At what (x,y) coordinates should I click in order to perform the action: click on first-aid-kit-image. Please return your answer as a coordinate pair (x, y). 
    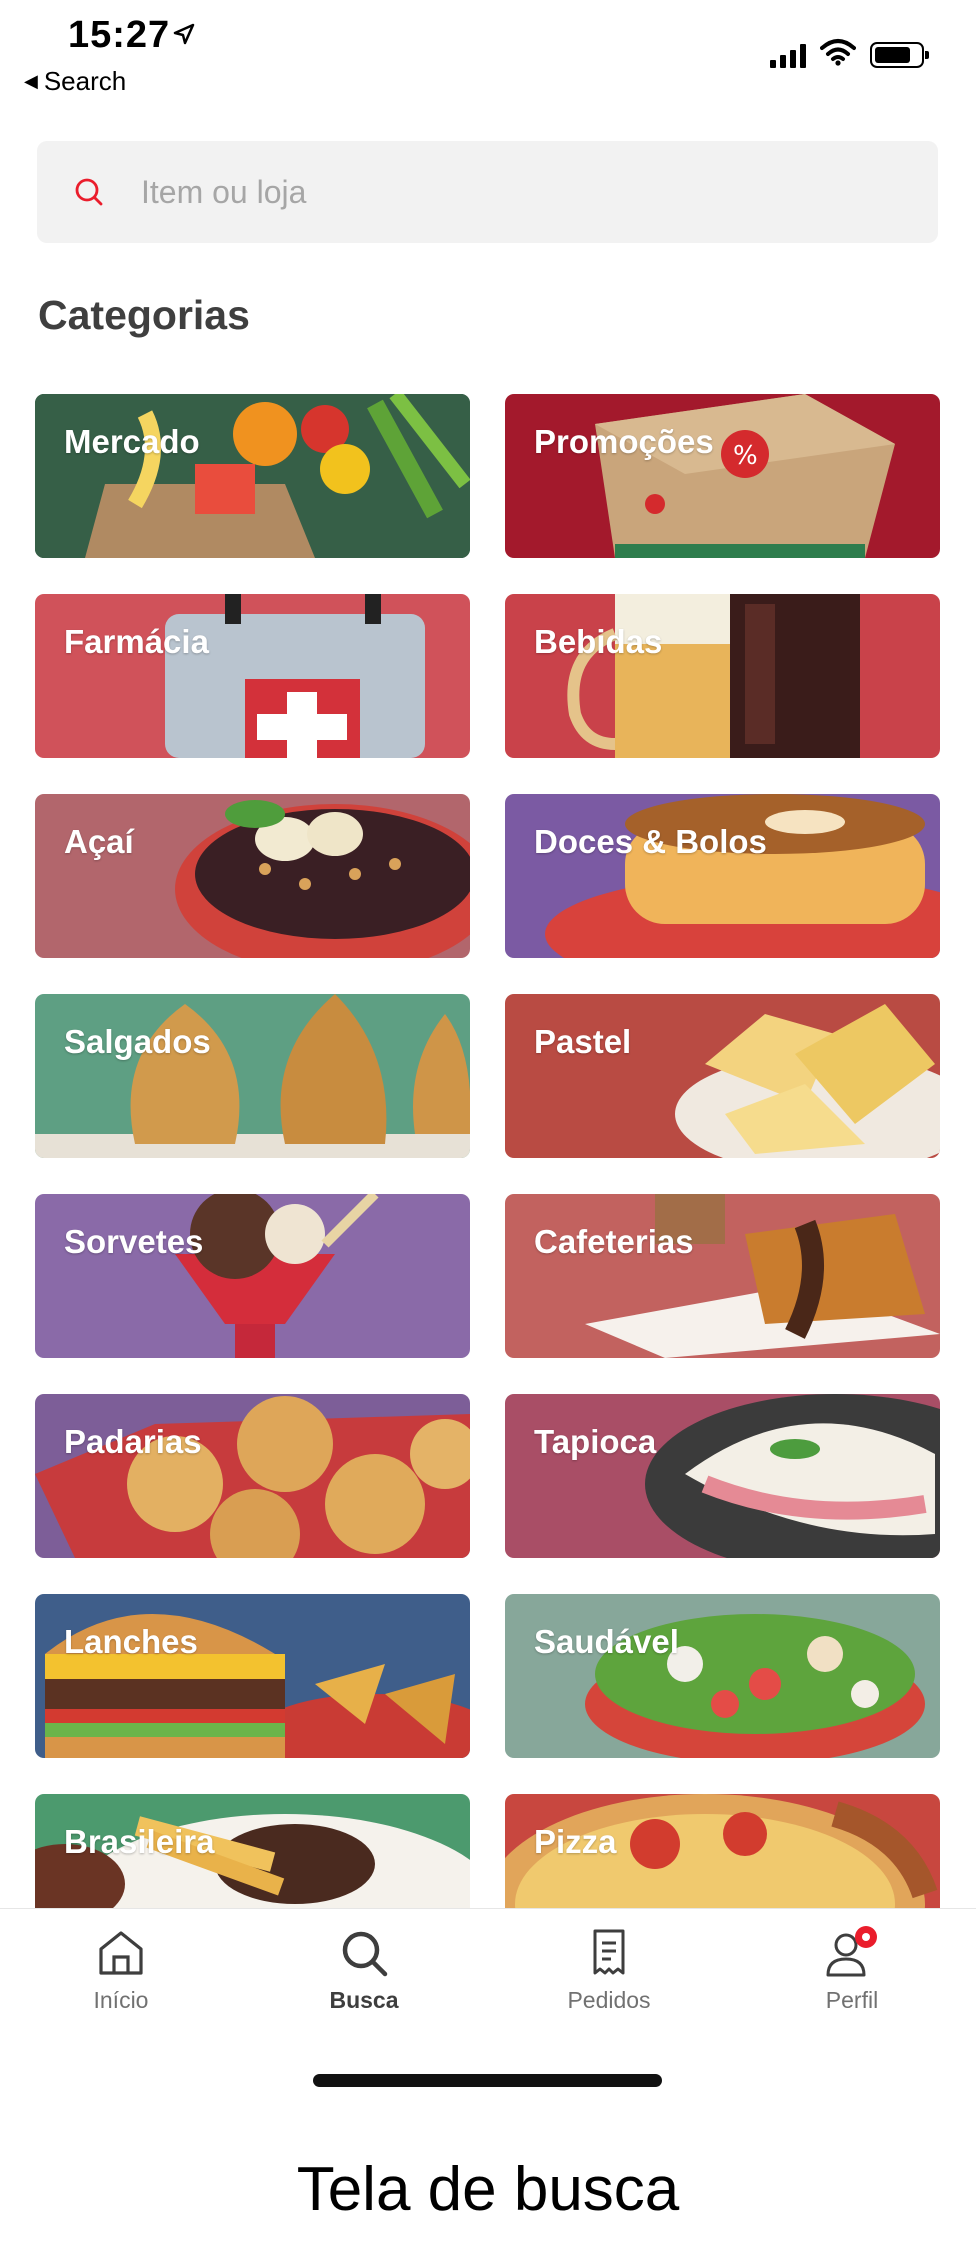
    Looking at the image, I should click on (252, 676).